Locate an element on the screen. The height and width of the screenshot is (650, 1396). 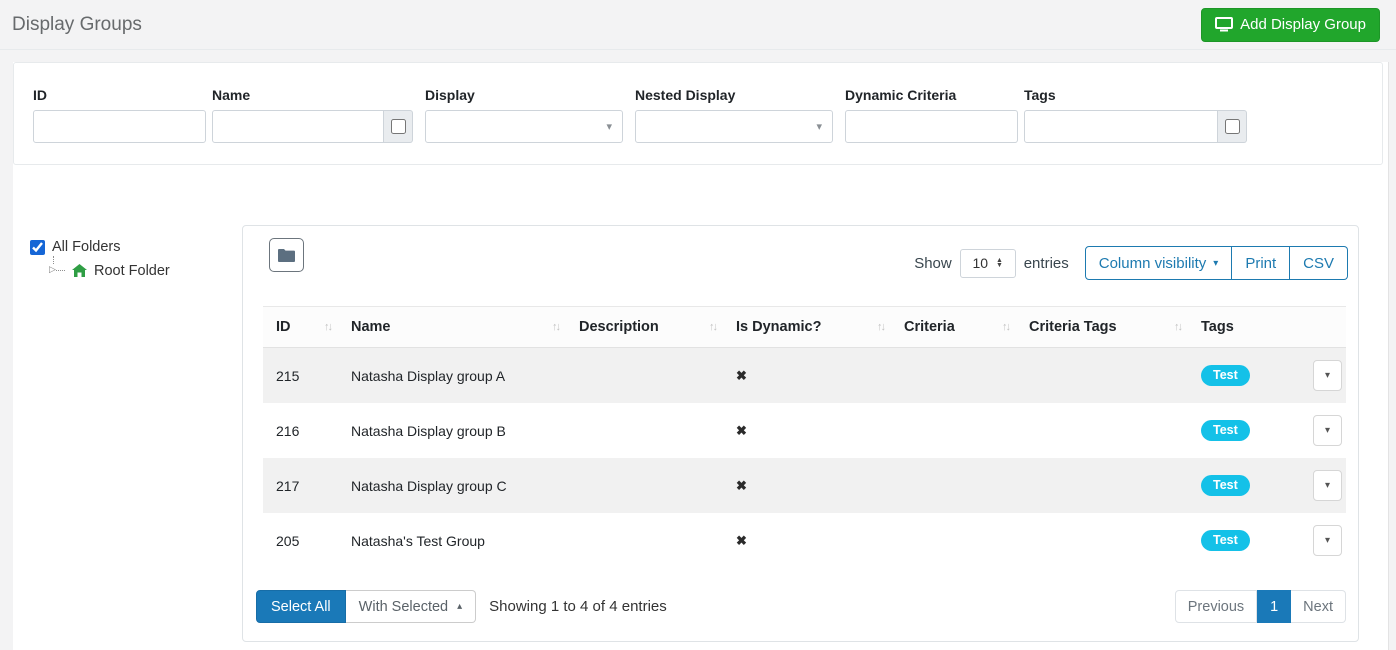
tree-expander: ▷ is located at coordinates (58, 268).